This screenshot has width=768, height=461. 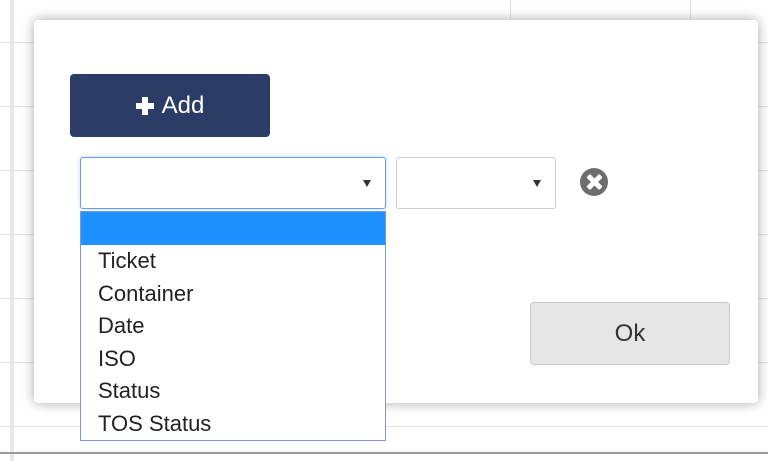 What do you see at coordinates (384, 453) in the screenshot?
I see `background-frame-bottom` at bounding box center [384, 453].